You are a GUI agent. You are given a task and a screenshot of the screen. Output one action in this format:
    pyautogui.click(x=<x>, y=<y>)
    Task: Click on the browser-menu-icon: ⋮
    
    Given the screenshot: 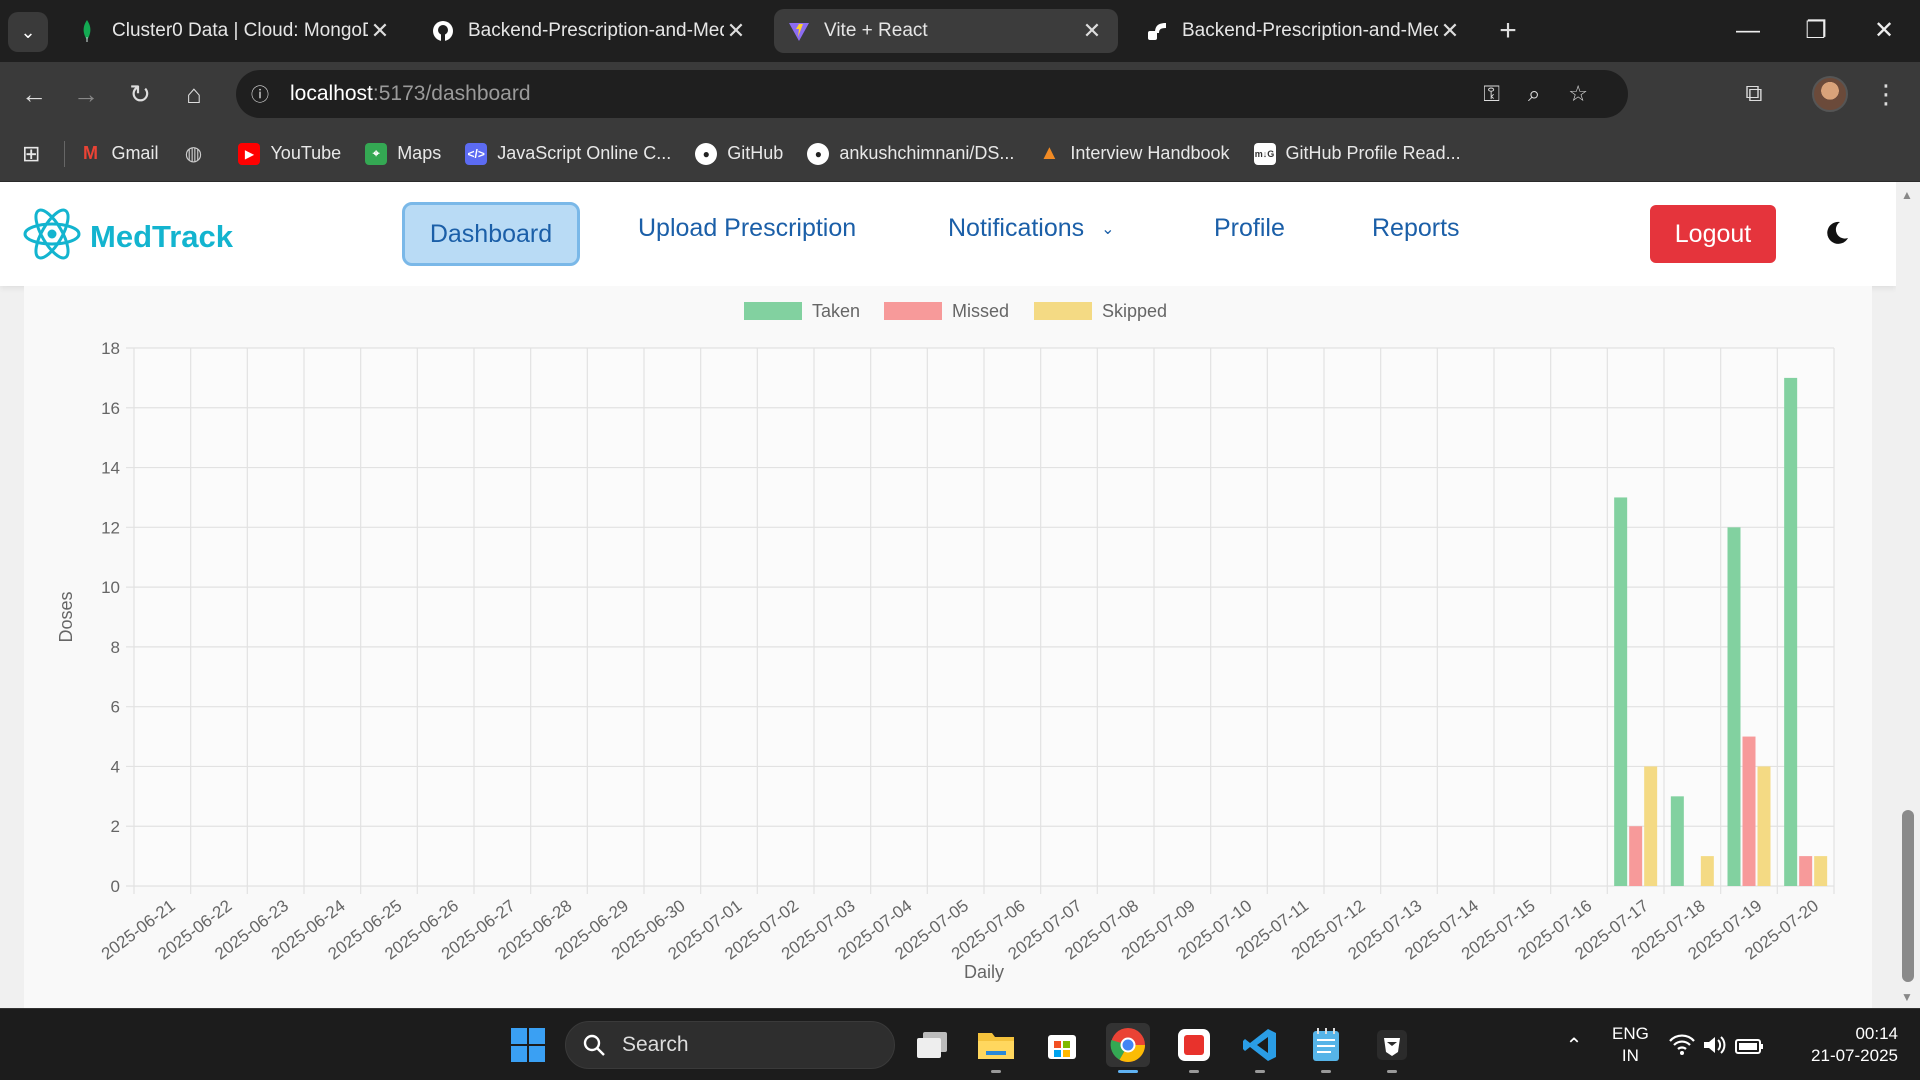 What is the action you would take?
    pyautogui.click(x=1886, y=94)
    